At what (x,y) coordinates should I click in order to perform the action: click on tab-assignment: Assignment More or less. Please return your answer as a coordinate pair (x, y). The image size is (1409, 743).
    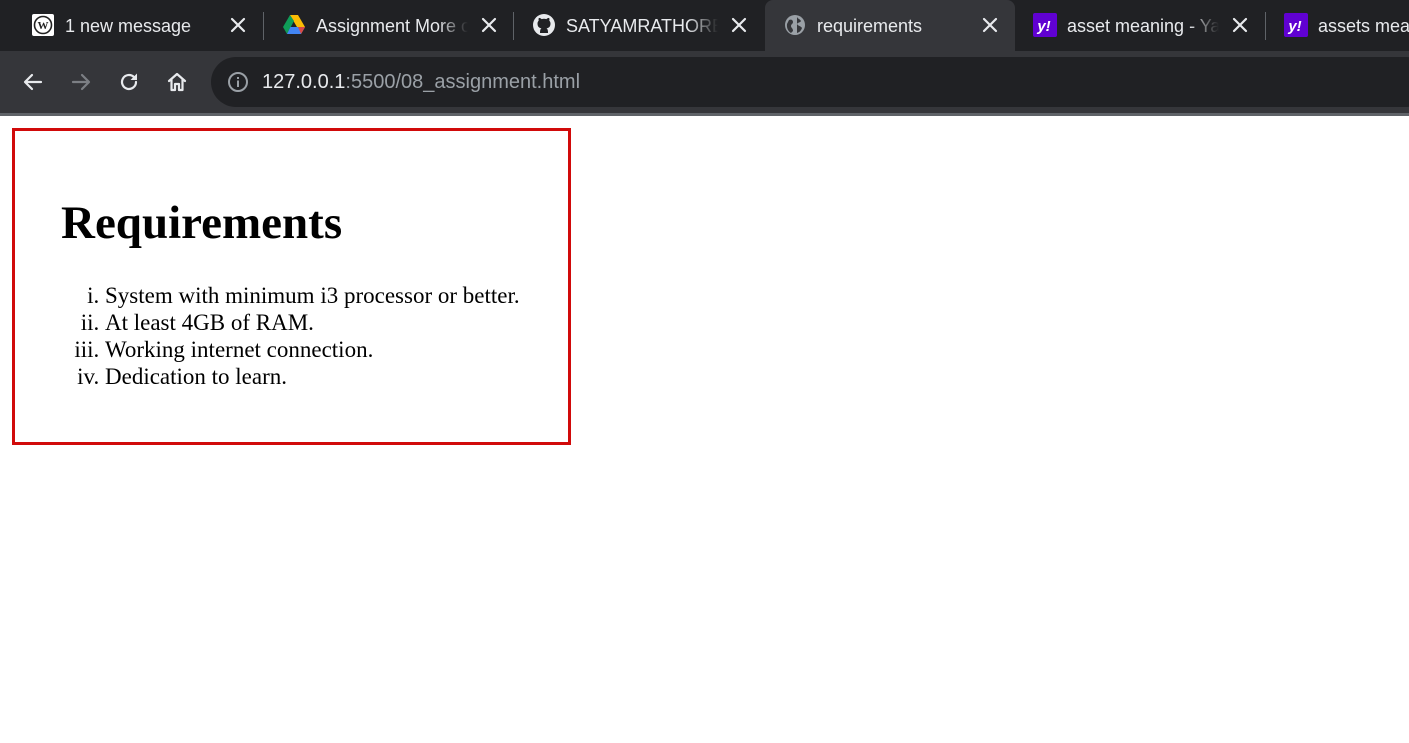
    Looking at the image, I should click on (389, 25).